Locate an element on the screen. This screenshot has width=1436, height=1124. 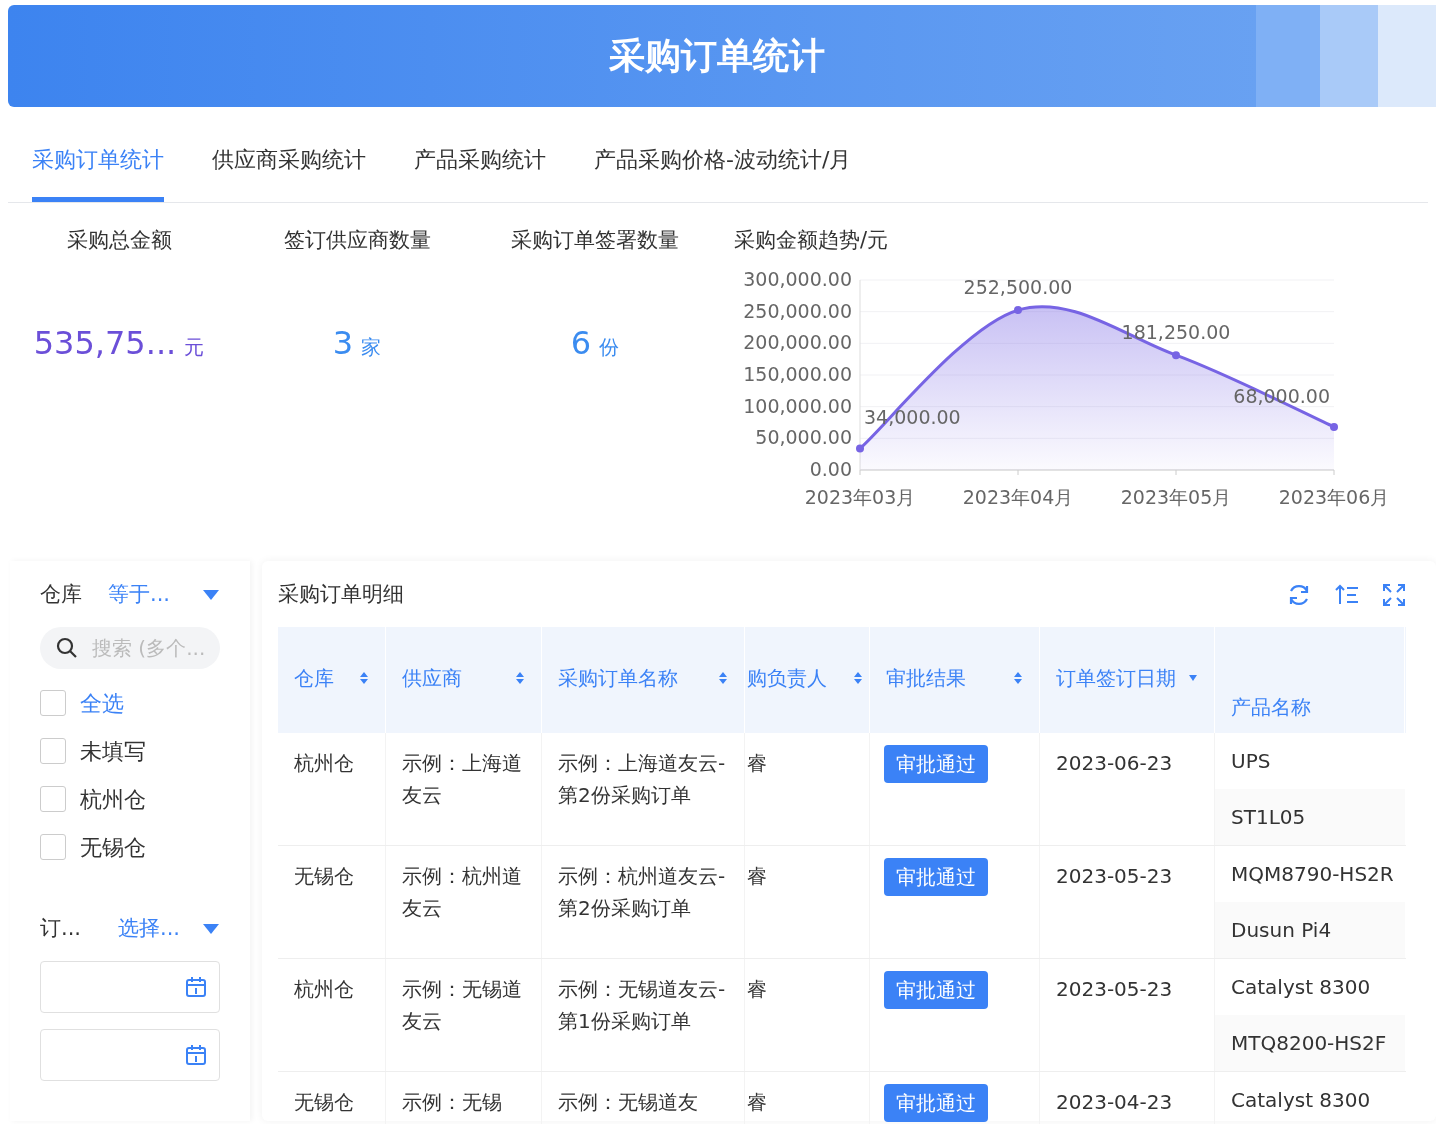
option-label: 杭州仓 is located at coordinates (113, 799).